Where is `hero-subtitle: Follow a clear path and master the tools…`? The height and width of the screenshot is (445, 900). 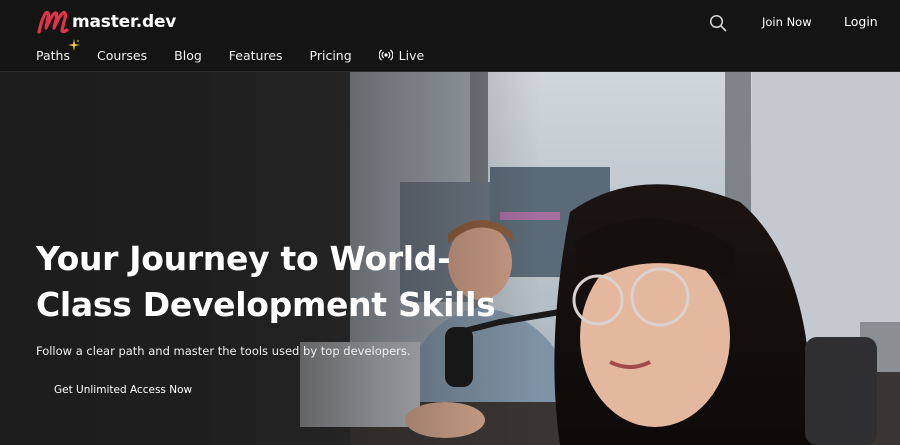
hero-subtitle: Follow a clear path and master the tools… is located at coordinates (223, 351).